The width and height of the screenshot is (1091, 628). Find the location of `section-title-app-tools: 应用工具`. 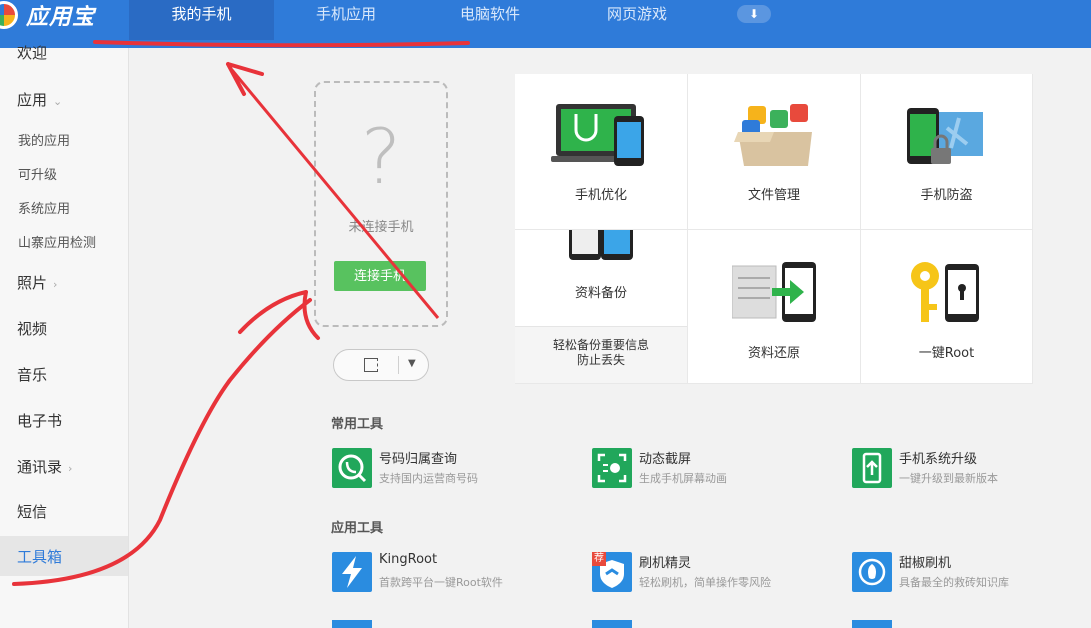

section-title-app-tools: 应用工具 is located at coordinates (357, 528).